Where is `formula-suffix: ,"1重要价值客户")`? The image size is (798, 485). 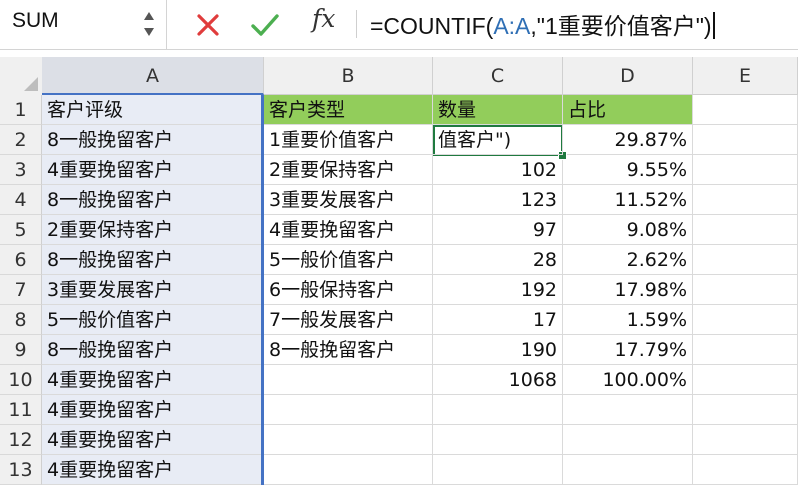
formula-suffix: ,"1重要价值客户") is located at coordinates (621, 26).